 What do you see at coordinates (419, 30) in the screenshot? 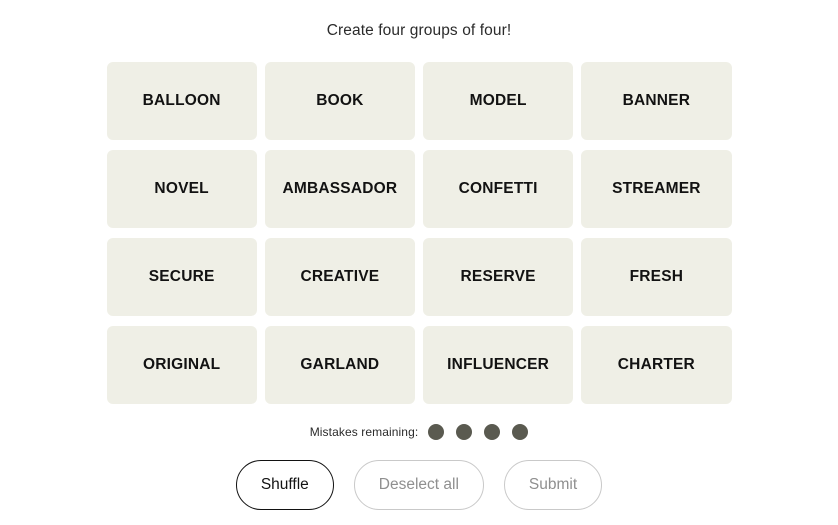
I see `page-title: Create four groups of four!` at bounding box center [419, 30].